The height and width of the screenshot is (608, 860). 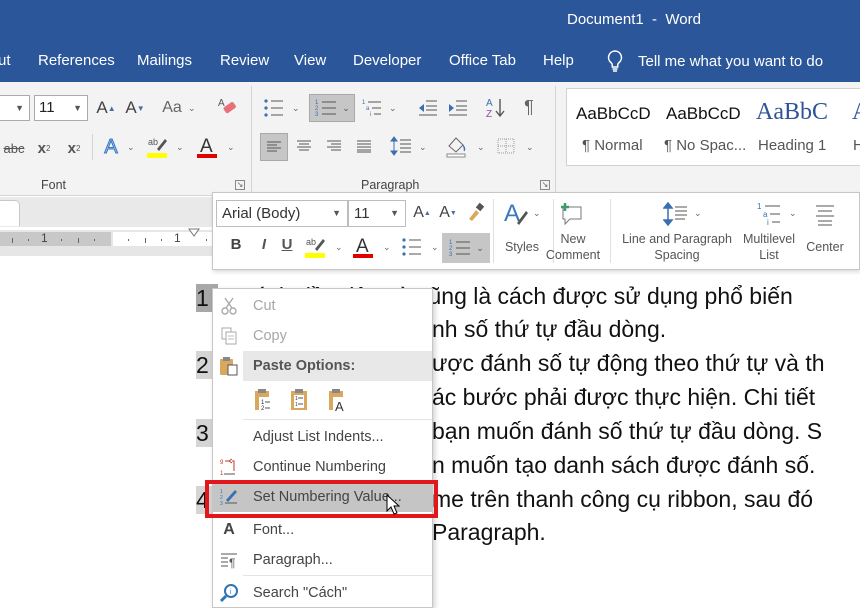 What do you see at coordinates (15, 108) in the screenshot?
I see `font-name-combo: ▼` at bounding box center [15, 108].